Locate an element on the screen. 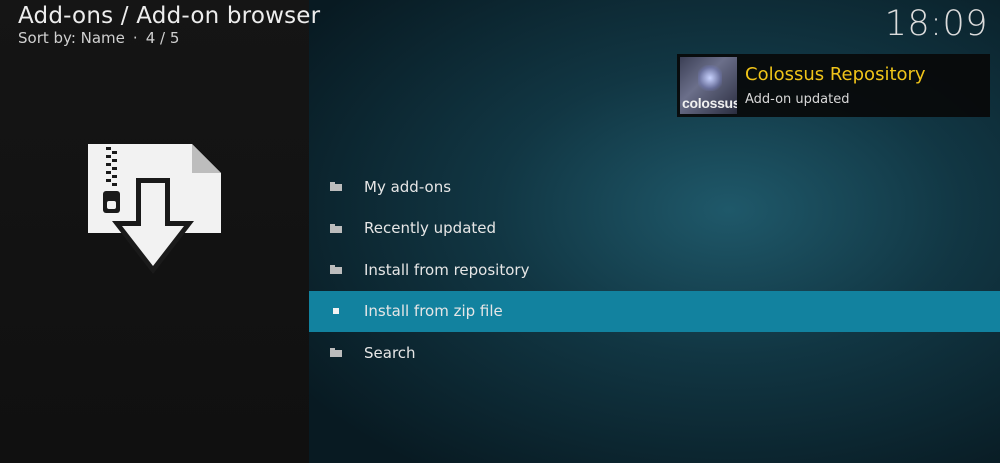  sort-info: Sort by: Name · 4 / 5 is located at coordinates (98, 38).